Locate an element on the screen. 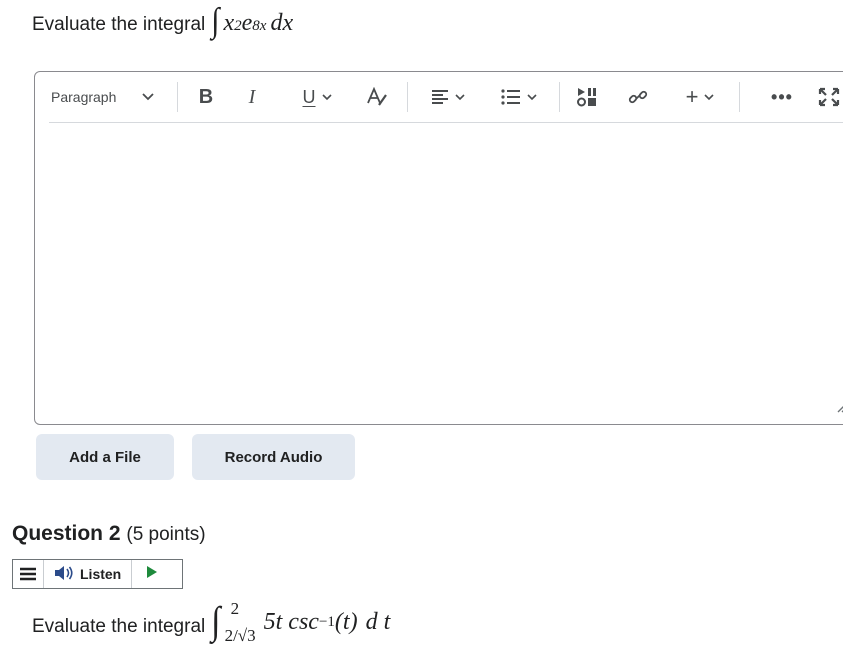 The height and width of the screenshot is (672, 843). math-power: 2 is located at coordinates (238, 26).